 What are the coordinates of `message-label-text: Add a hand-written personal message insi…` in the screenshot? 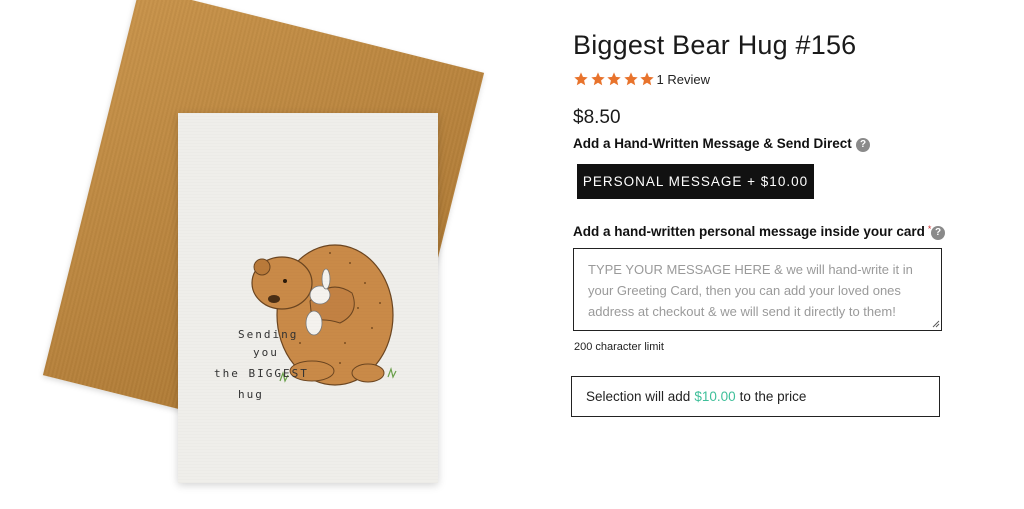 It's located at (749, 231).